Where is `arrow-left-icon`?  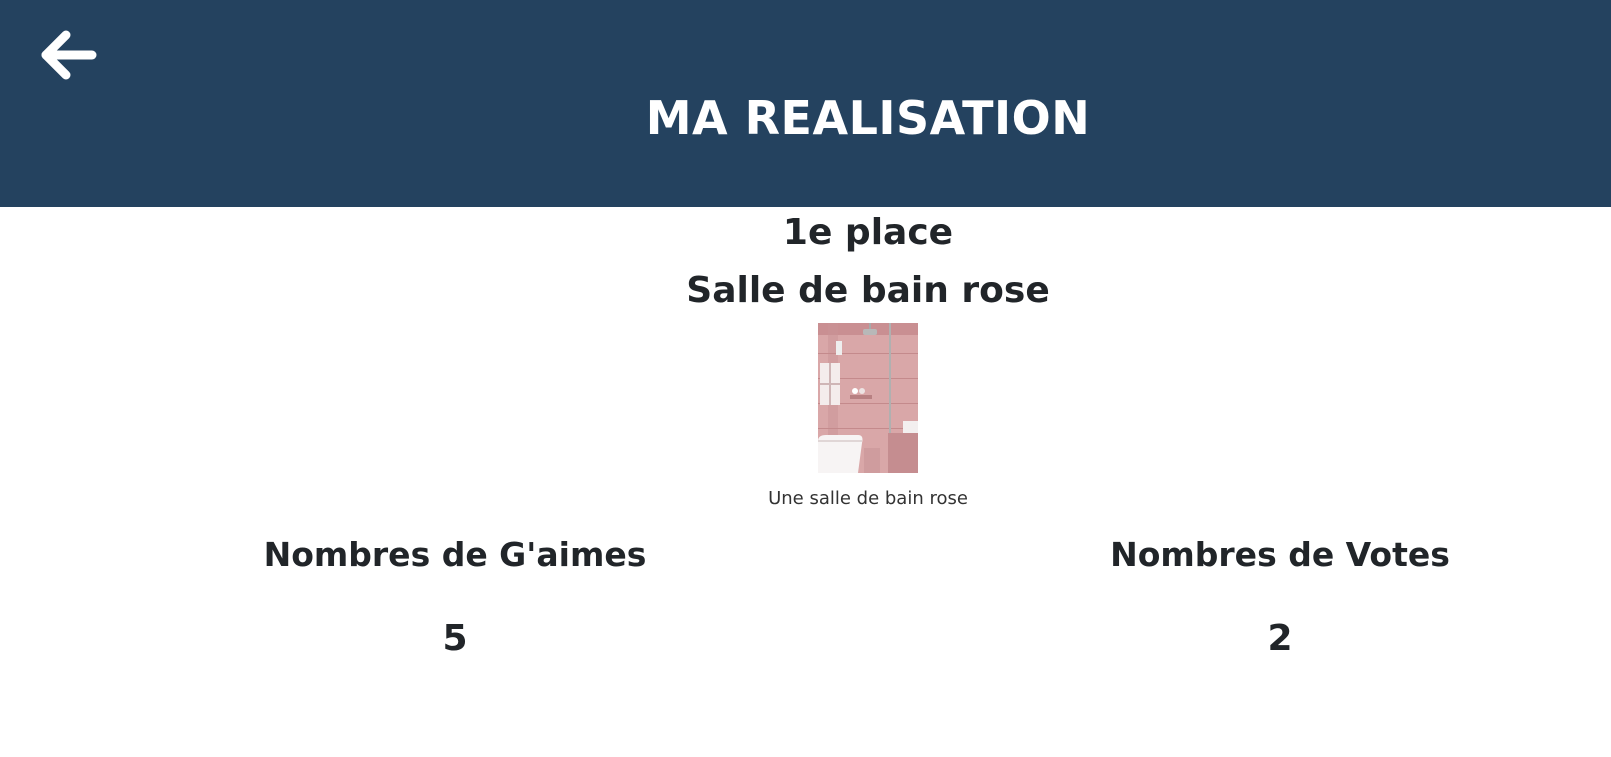
arrow-left-icon is located at coordinates (69, 55).